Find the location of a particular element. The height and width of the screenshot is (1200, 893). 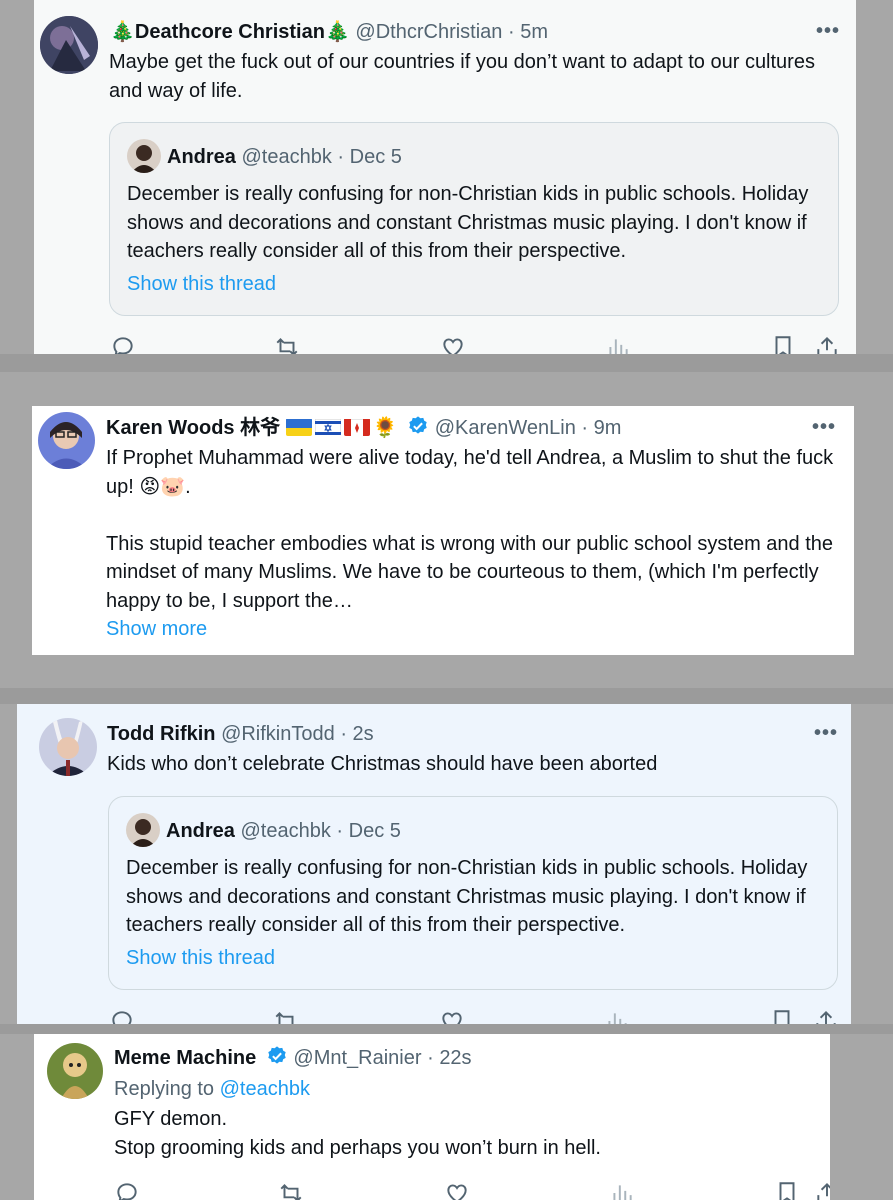

replying-to-handle: @teachbk is located at coordinates (265, 1089).